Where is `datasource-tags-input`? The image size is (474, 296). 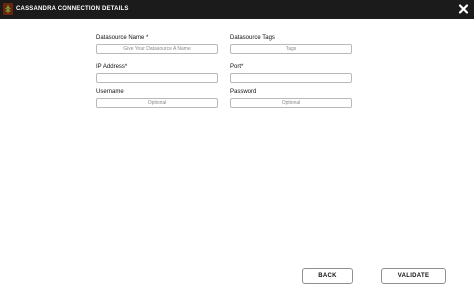 datasource-tags-input is located at coordinates (291, 49).